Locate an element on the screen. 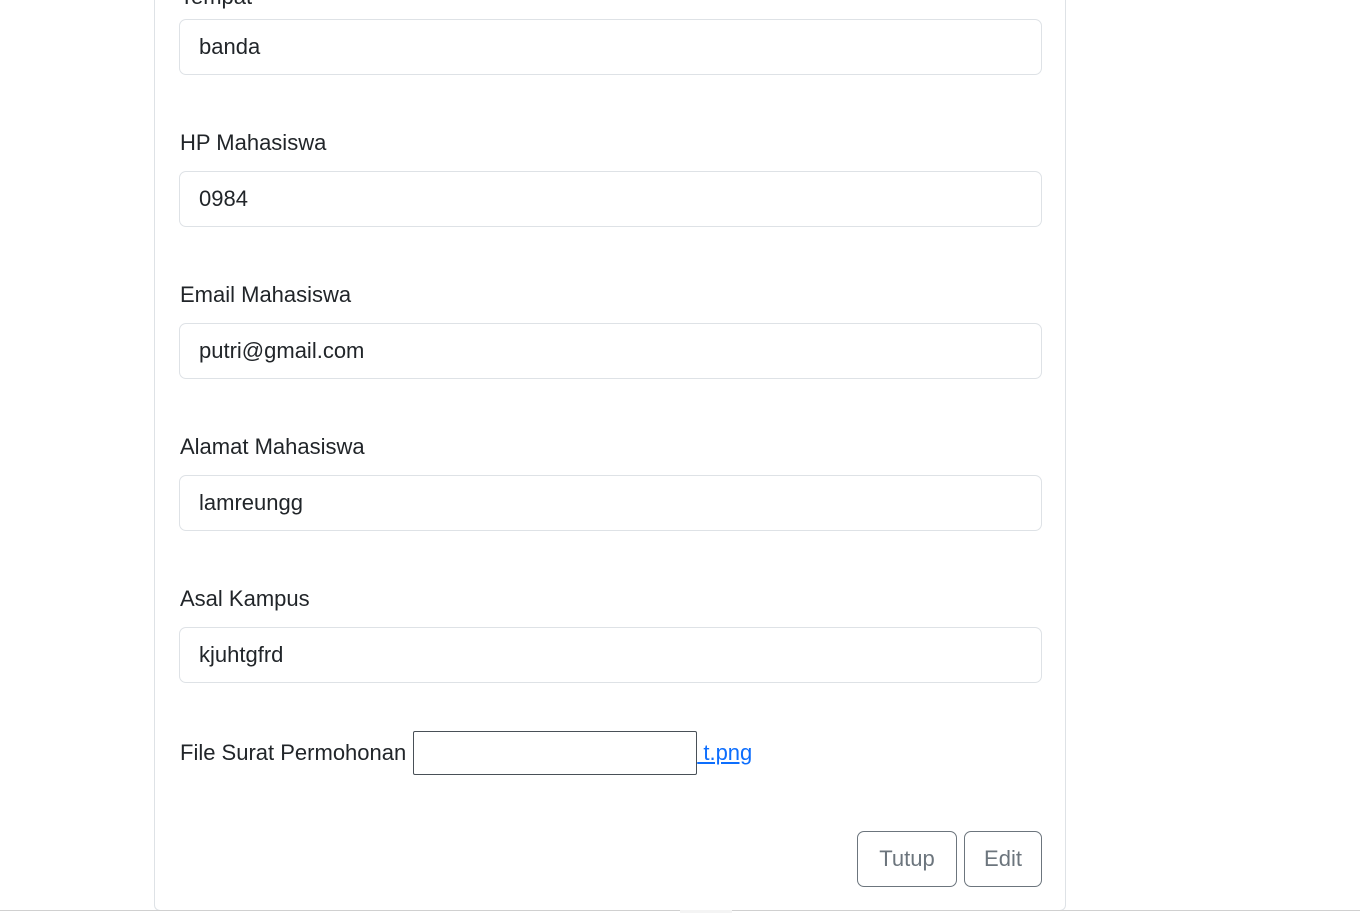  tempat-field is located at coordinates (610, 47).